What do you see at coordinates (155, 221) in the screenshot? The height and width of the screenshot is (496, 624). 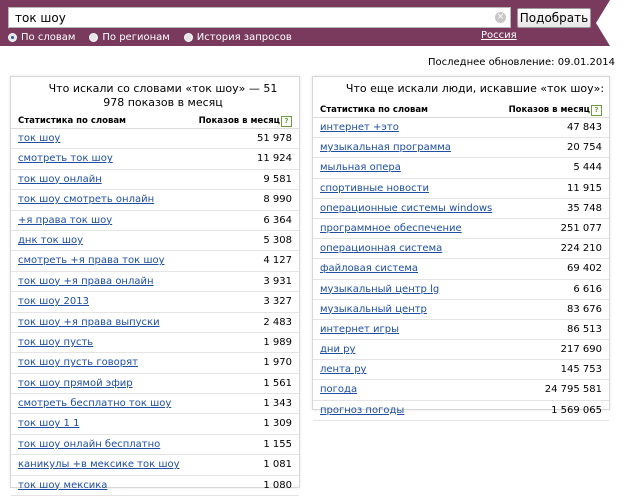 I see `table-row: +я права ток шоу 6 364` at bounding box center [155, 221].